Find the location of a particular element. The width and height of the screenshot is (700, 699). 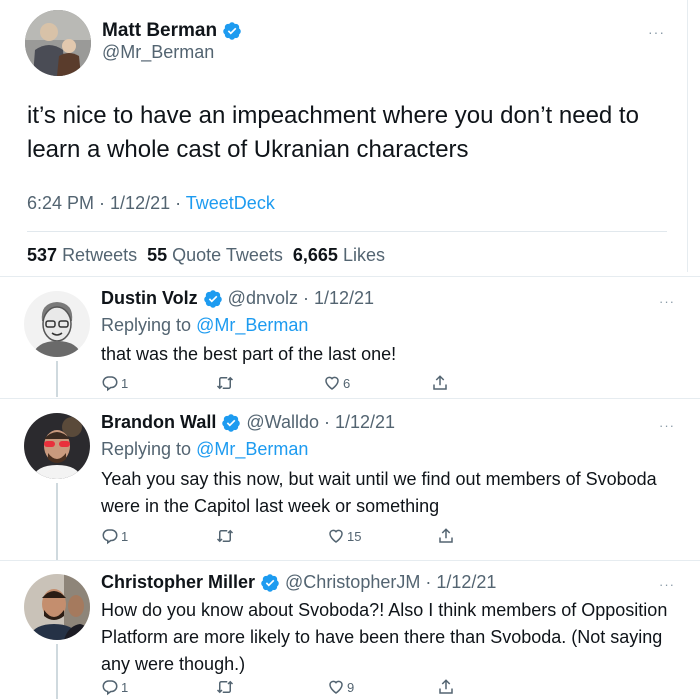

divider is located at coordinates (347, 231).